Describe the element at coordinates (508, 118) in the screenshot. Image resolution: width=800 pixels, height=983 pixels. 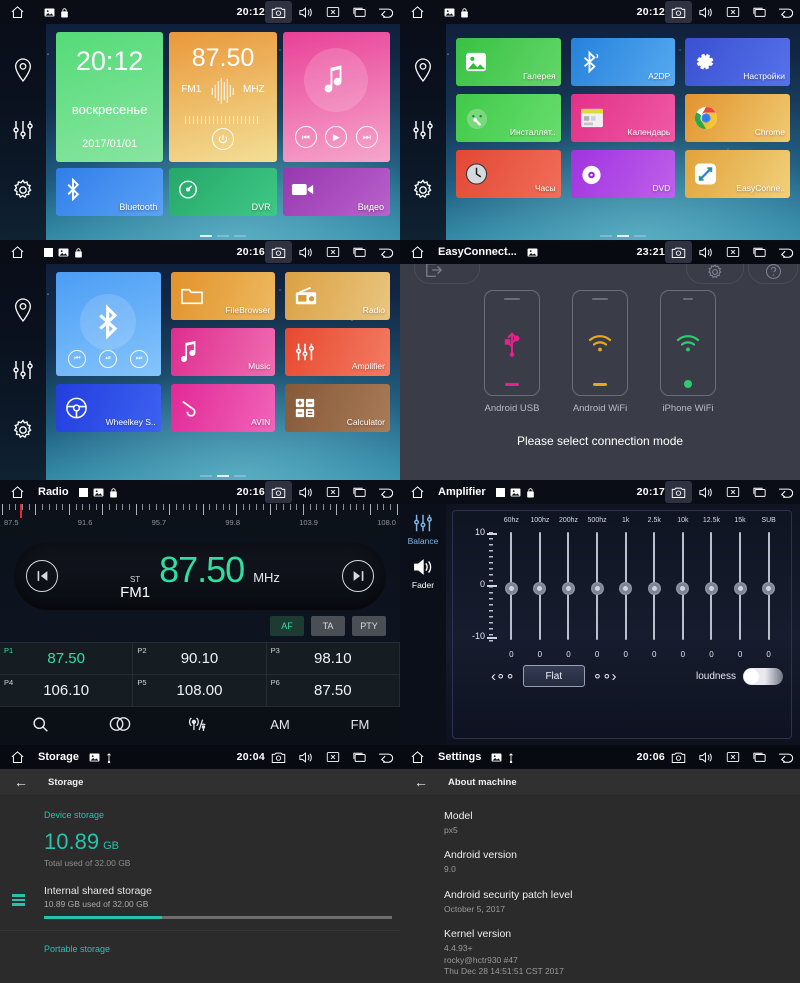
I see `app-tile-installer: Инсталлят..` at that location.